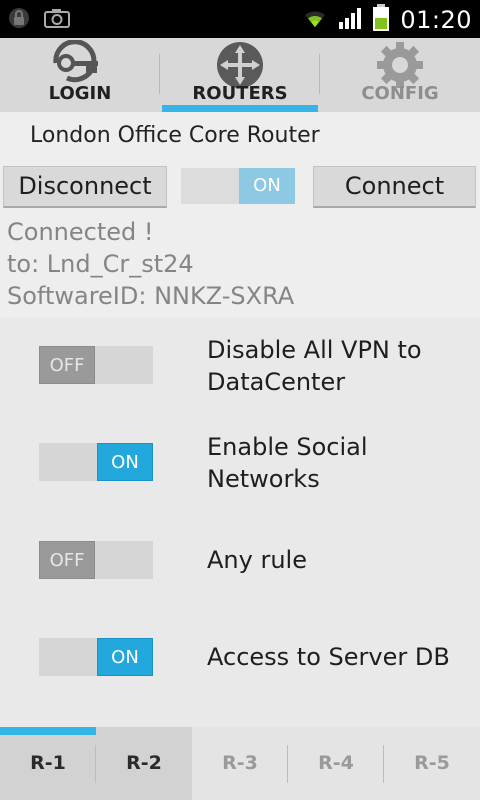 This screenshot has width=480, height=800. I want to click on connection-toggle: ON, so click(238, 186).